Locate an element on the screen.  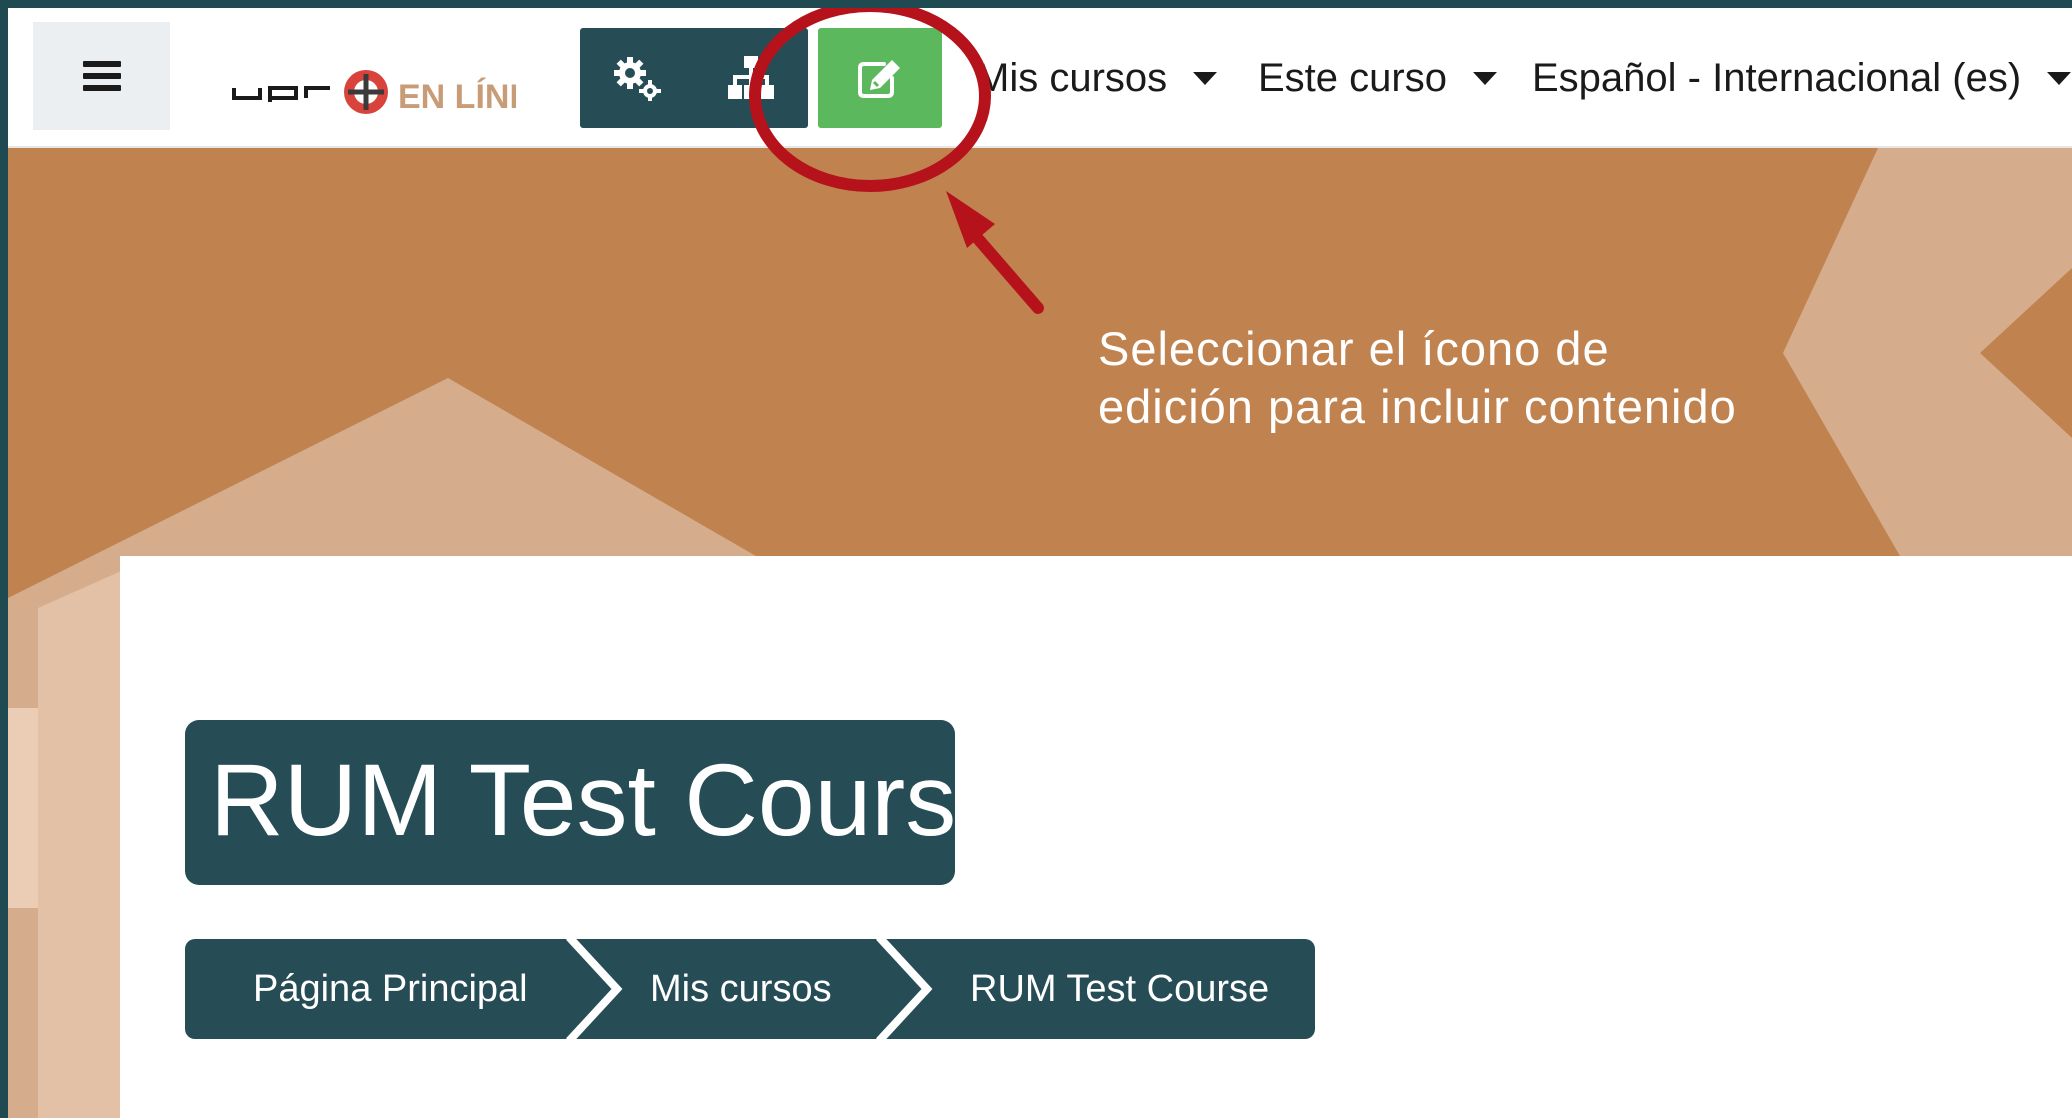
arrow-shaft is located at coordinates (1005, 270).